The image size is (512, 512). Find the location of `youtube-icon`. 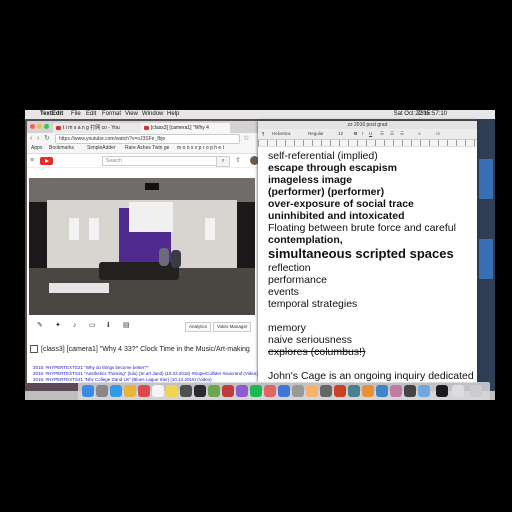

youtube-icon is located at coordinates (146, 127).